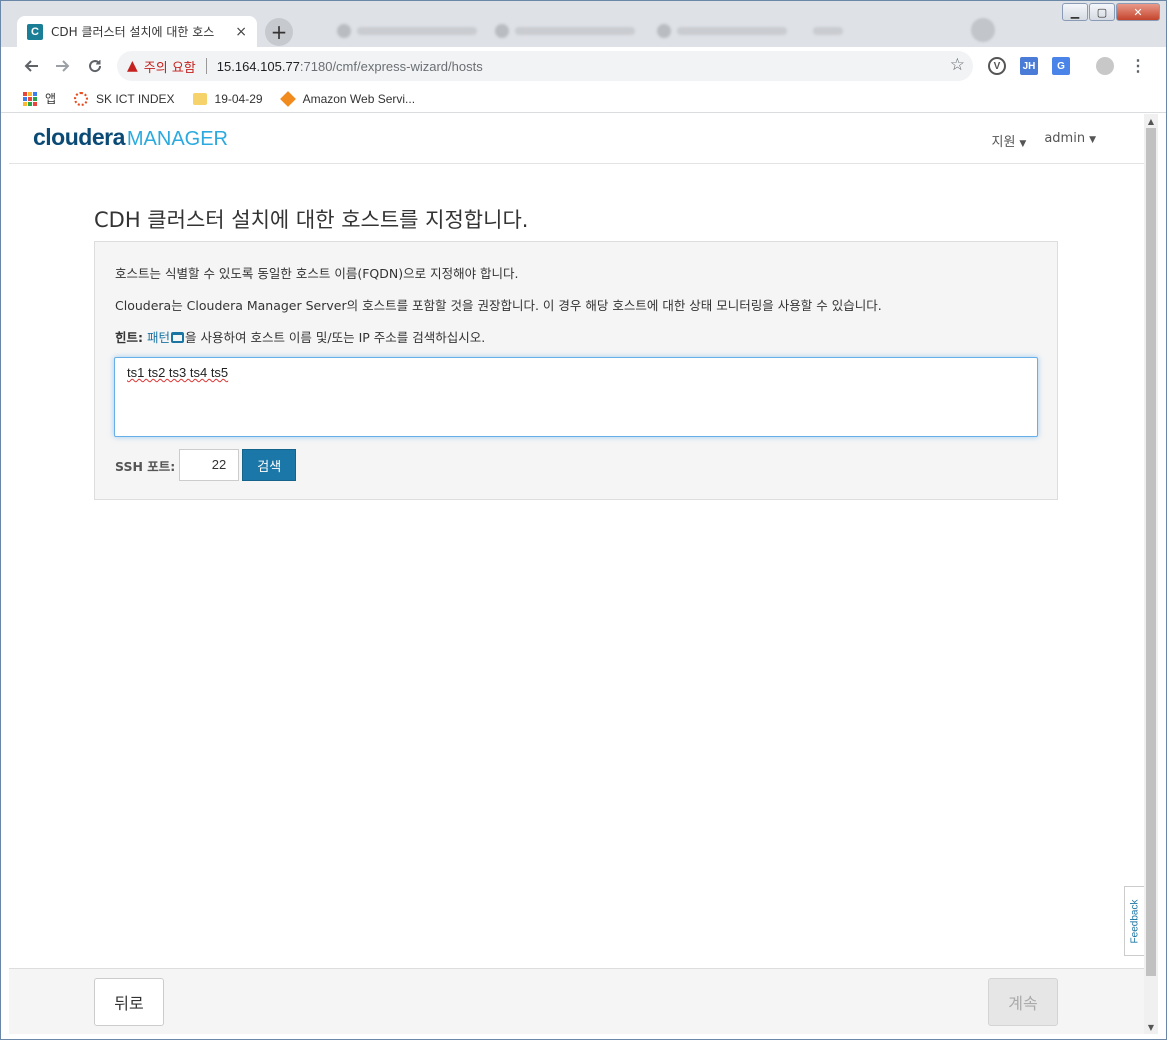 This screenshot has width=1167, height=1040. I want to click on sk-icon, so click(81, 98).